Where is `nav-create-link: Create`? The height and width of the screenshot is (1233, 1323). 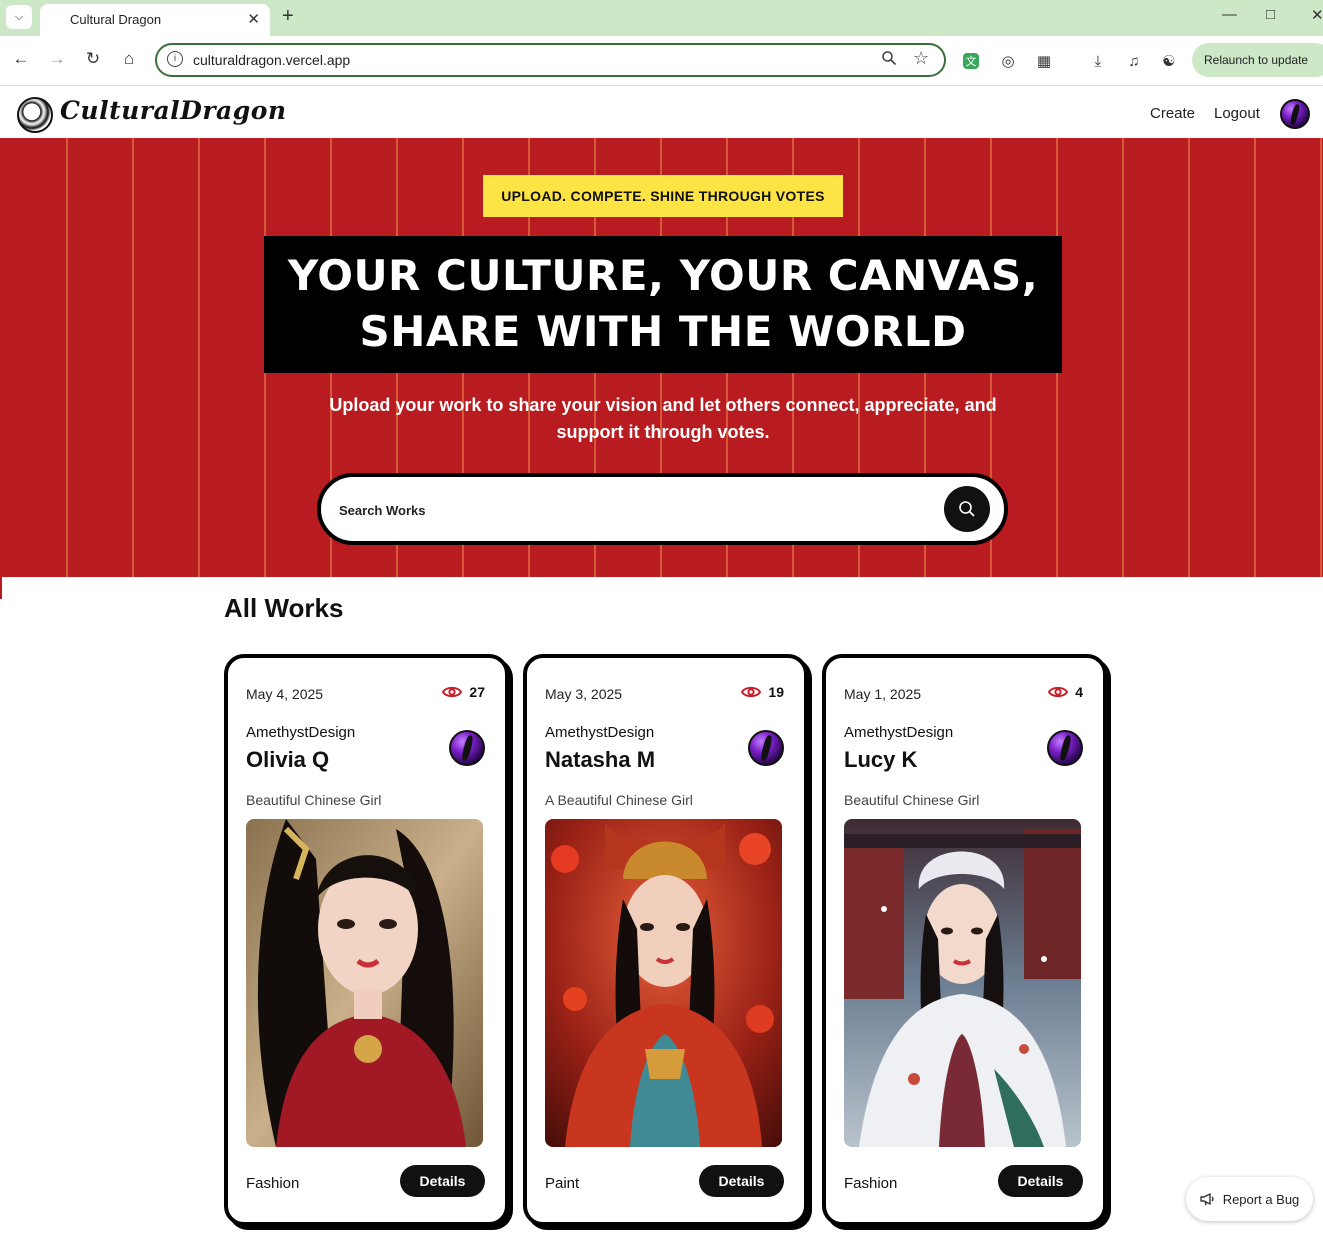
nav-create-link: Create is located at coordinates (1172, 113).